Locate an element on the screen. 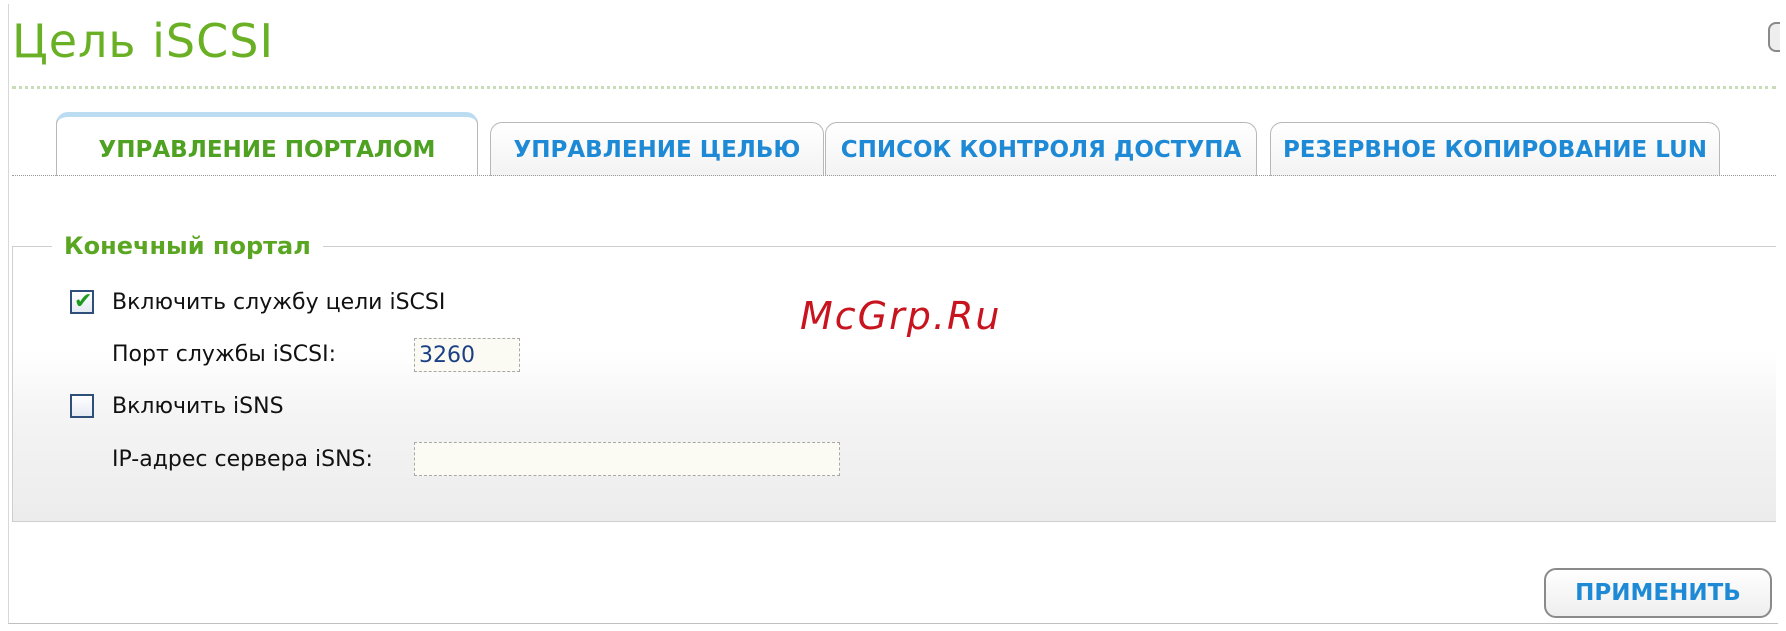  apply-button: ПРИМЕНИТЬ is located at coordinates (1658, 593).